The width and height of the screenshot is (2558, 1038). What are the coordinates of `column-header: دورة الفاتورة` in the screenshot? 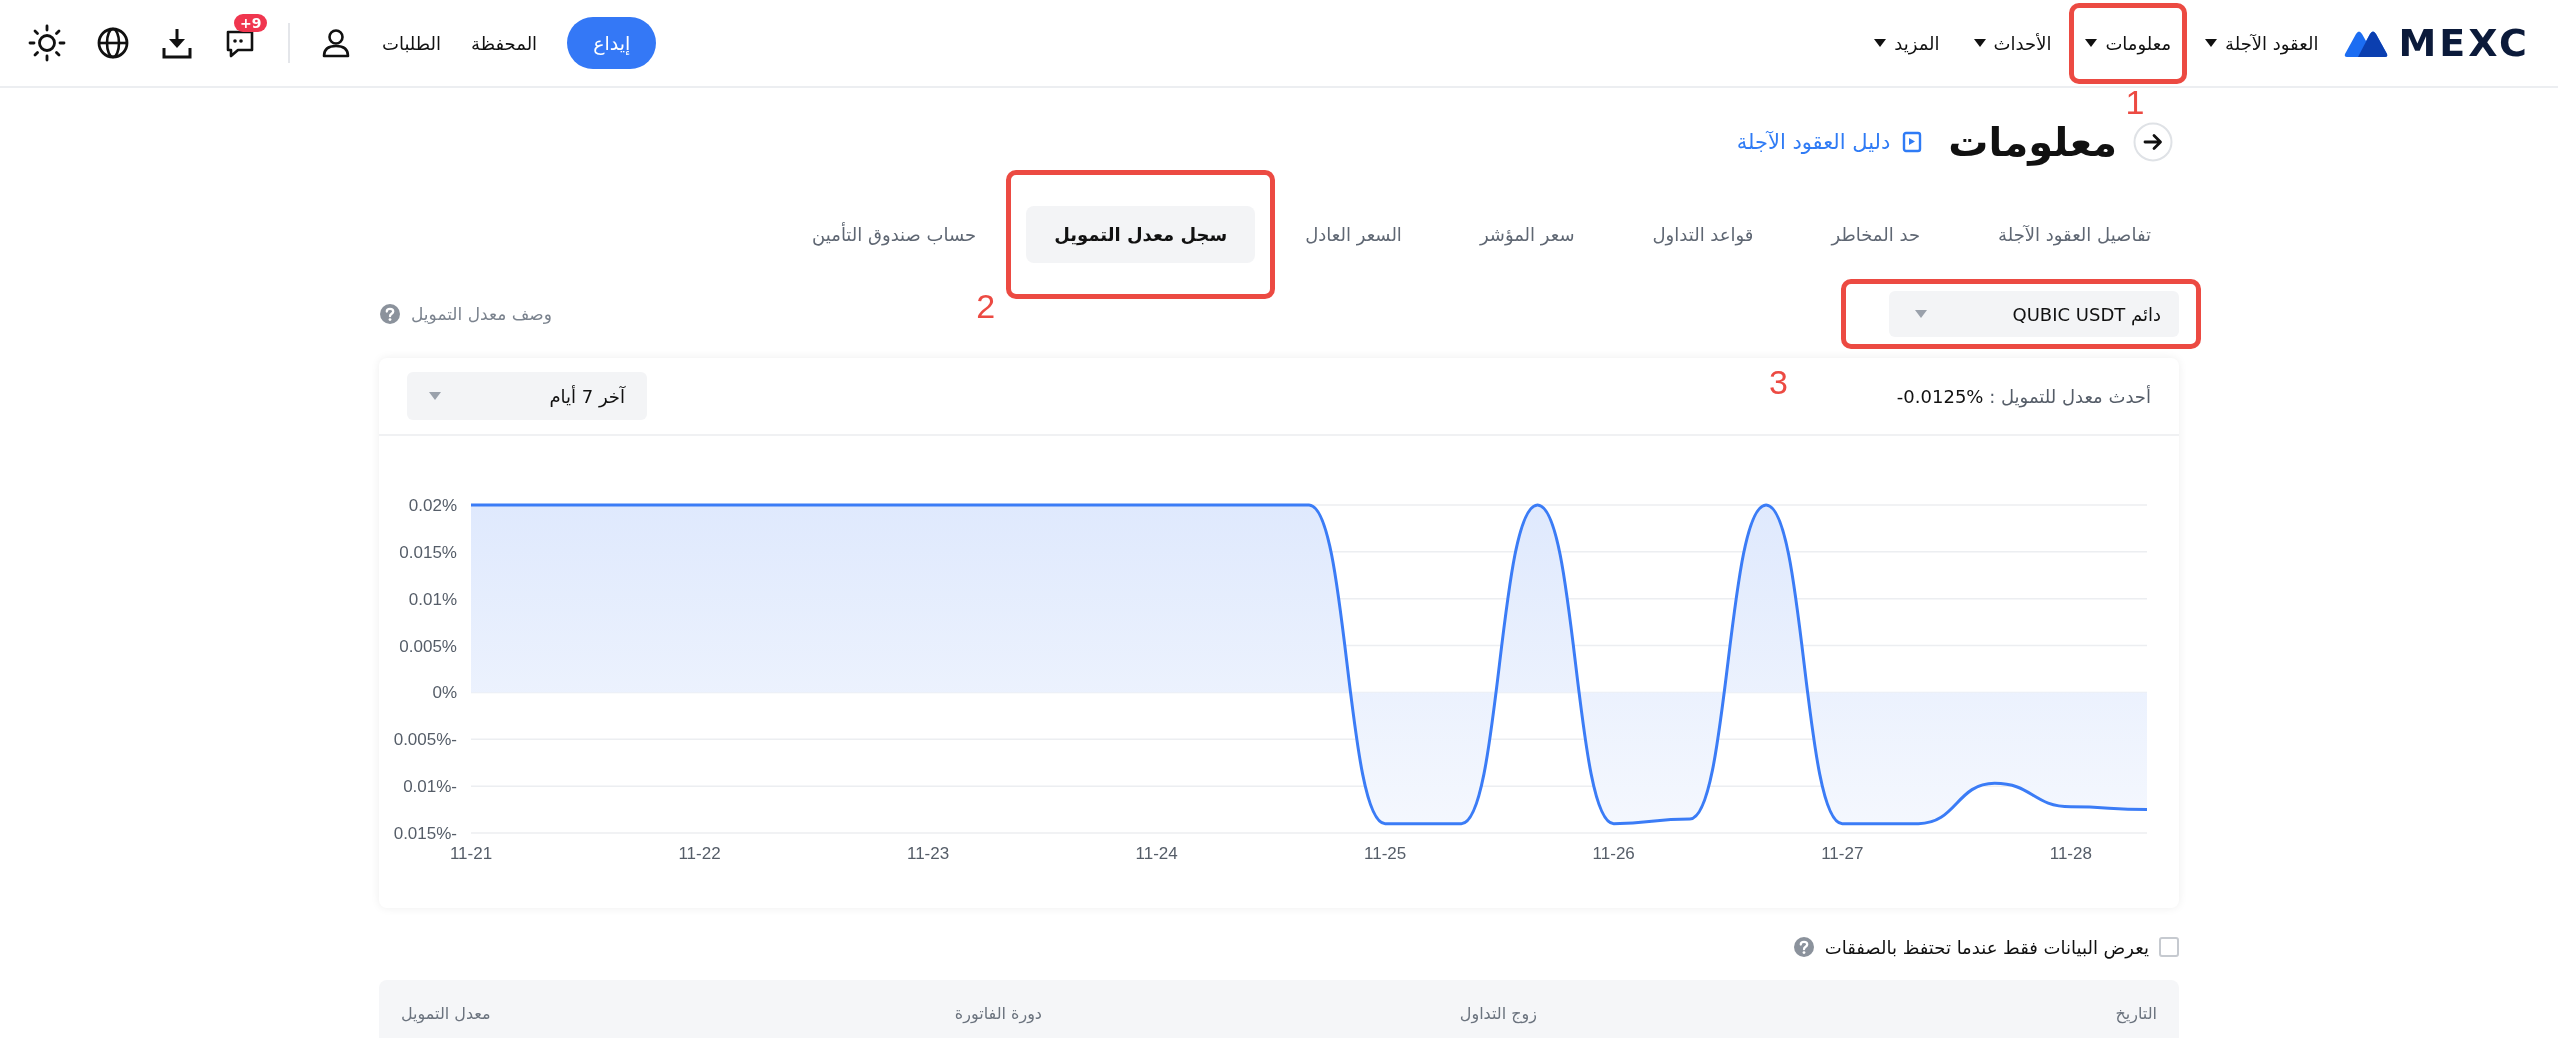 It's located at (997, 1013).